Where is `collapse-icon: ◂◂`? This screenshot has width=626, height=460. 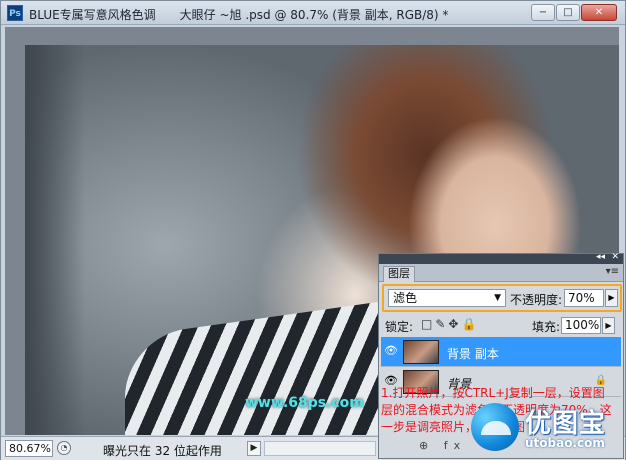 collapse-icon: ◂◂ is located at coordinates (600, 257).